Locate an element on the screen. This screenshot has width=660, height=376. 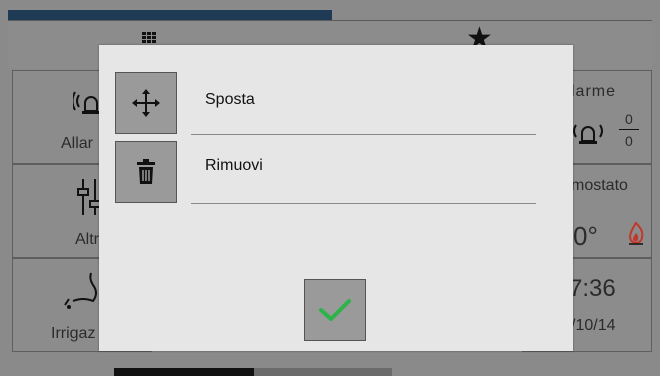
bottom-page-tab is located at coordinates (323, 372).